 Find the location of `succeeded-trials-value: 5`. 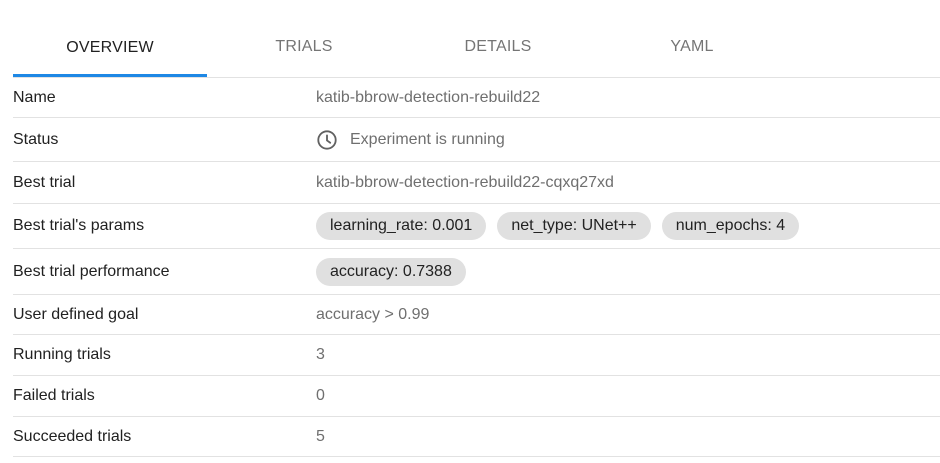

succeeded-trials-value: 5 is located at coordinates (320, 436).